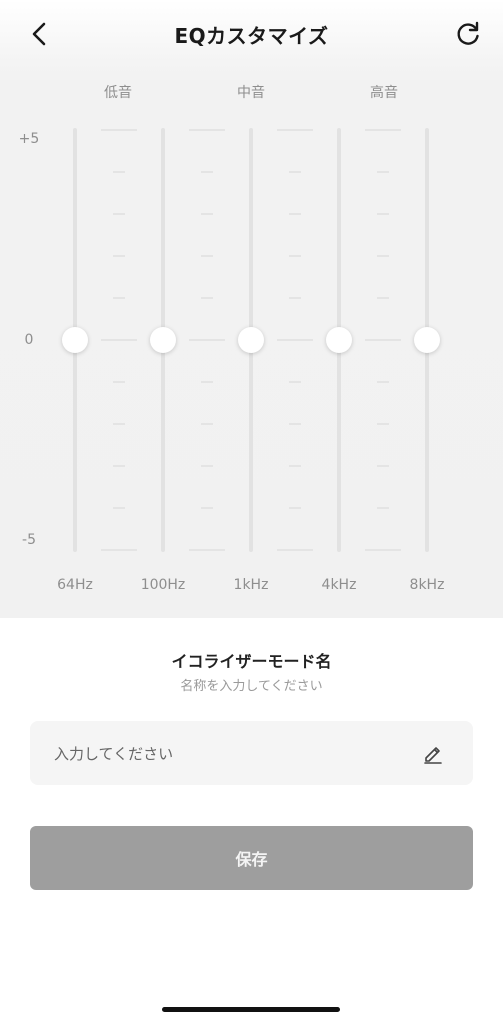 Image resolution: width=503 pixels, height=1024 pixels. Describe the element at coordinates (251, 93) in the screenshot. I see `range-label-mid: 中音` at that location.